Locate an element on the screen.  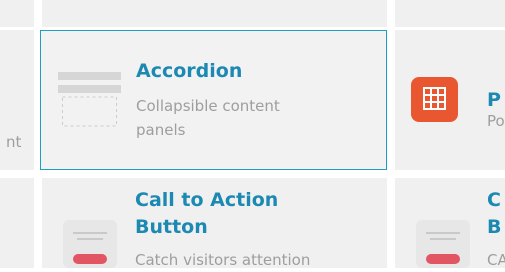
widget-title-accordion: Accordion is located at coordinates (189, 71).